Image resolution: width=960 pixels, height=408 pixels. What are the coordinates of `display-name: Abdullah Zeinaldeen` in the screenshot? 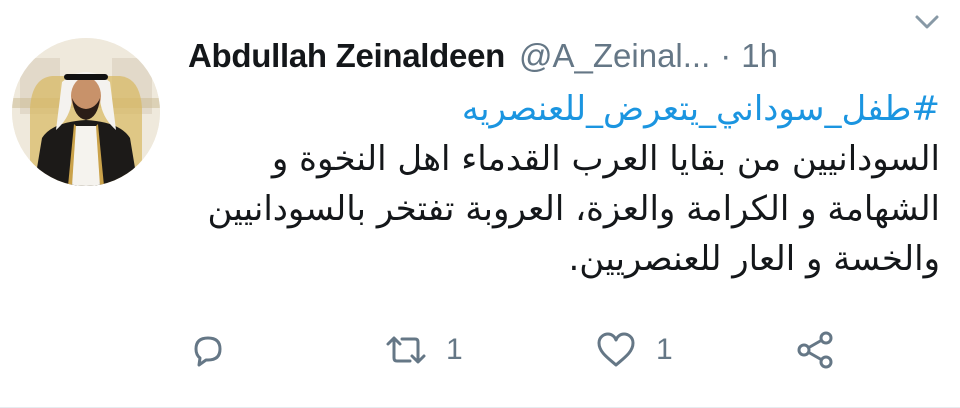 It's located at (346, 56).